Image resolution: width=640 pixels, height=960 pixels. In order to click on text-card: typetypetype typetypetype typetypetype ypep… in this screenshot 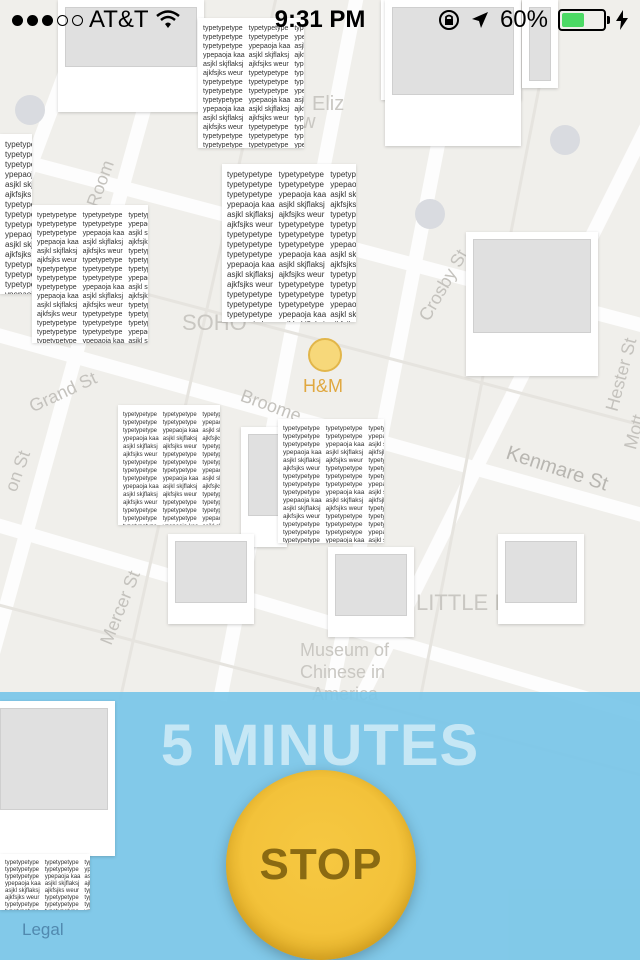, I will do `click(90, 274)`.